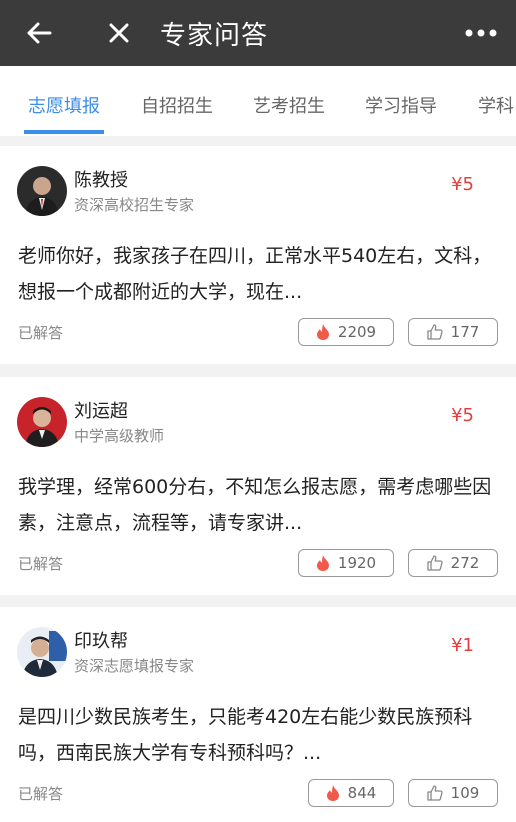 This screenshot has height=822, width=516. I want to click on arrow-left-icon, so click(39, 33).